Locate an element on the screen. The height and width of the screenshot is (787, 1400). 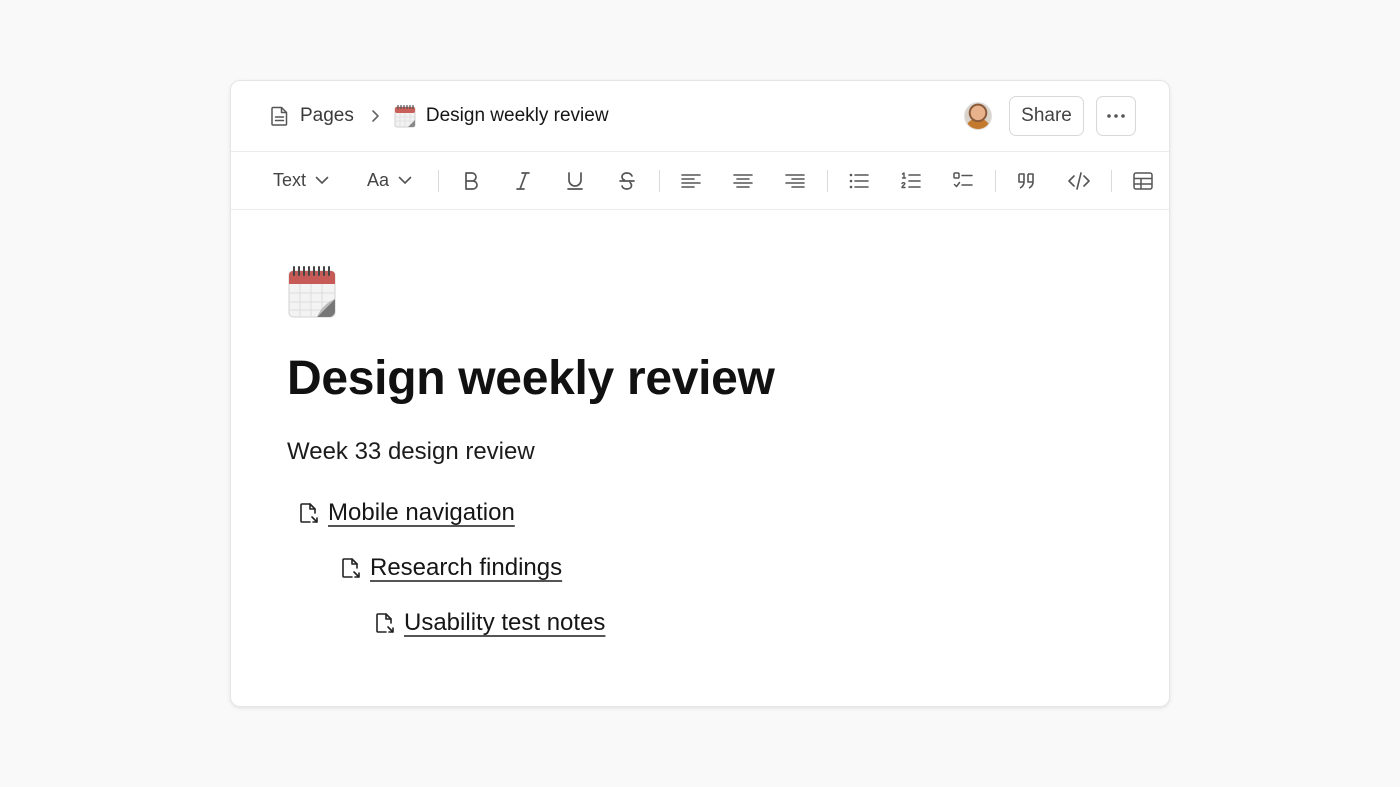
formatting-toolbar: Text Aa is located at coordinates (700, 181).